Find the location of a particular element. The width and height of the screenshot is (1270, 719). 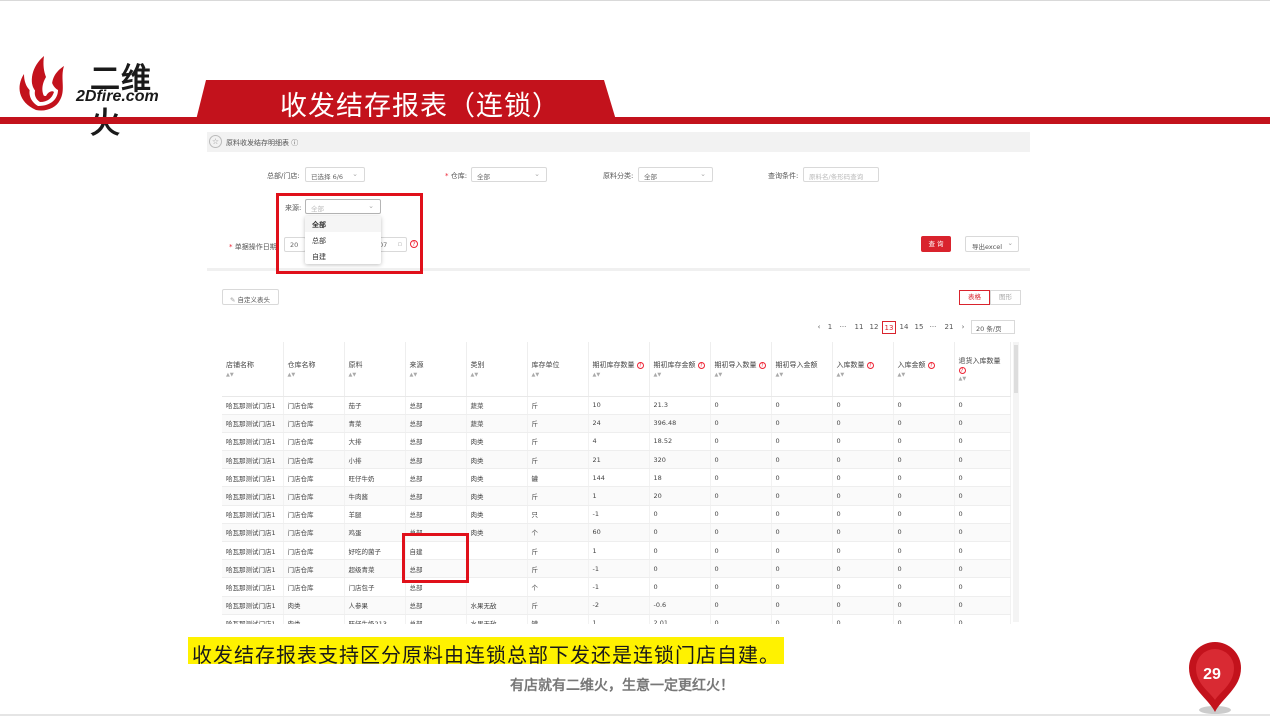

table-row: 哈瓦那测试门店1 门店仓库 大排 总部 肉类斤 4 18.52 0 0 0 0 0 is located at coordinates (616, 442).